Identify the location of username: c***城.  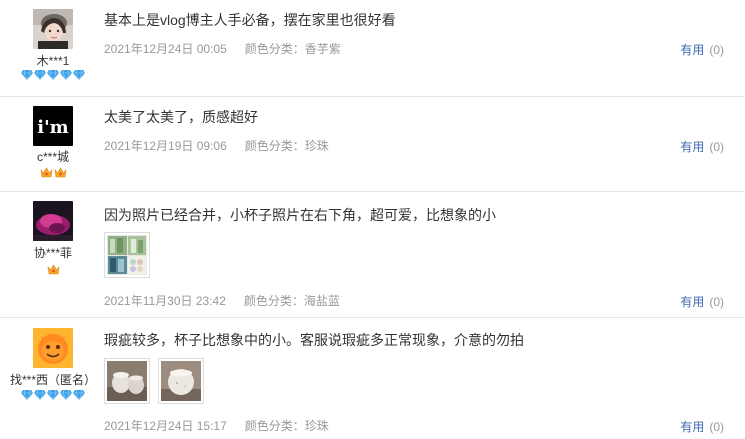
(52, 157).